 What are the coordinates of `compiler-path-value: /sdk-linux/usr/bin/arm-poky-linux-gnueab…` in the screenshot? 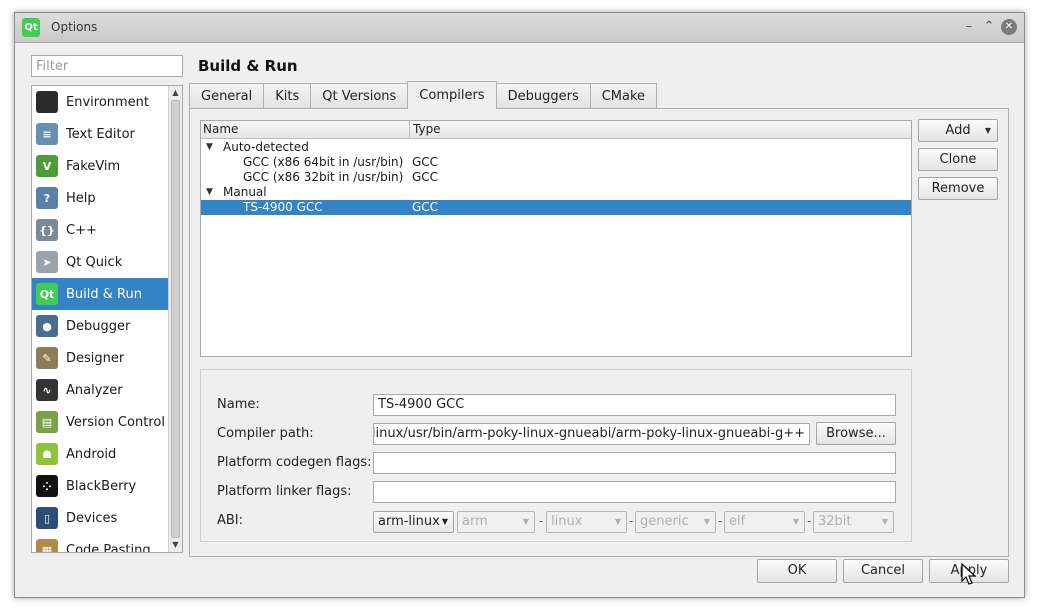 It's located at (589, 433).